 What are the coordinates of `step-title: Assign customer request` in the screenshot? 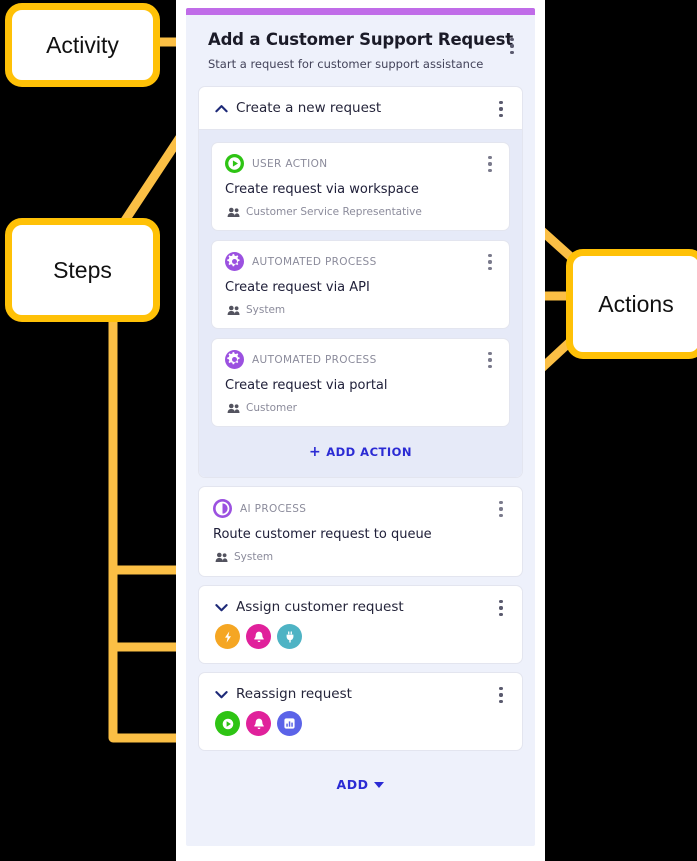 It's located at (320, 607).